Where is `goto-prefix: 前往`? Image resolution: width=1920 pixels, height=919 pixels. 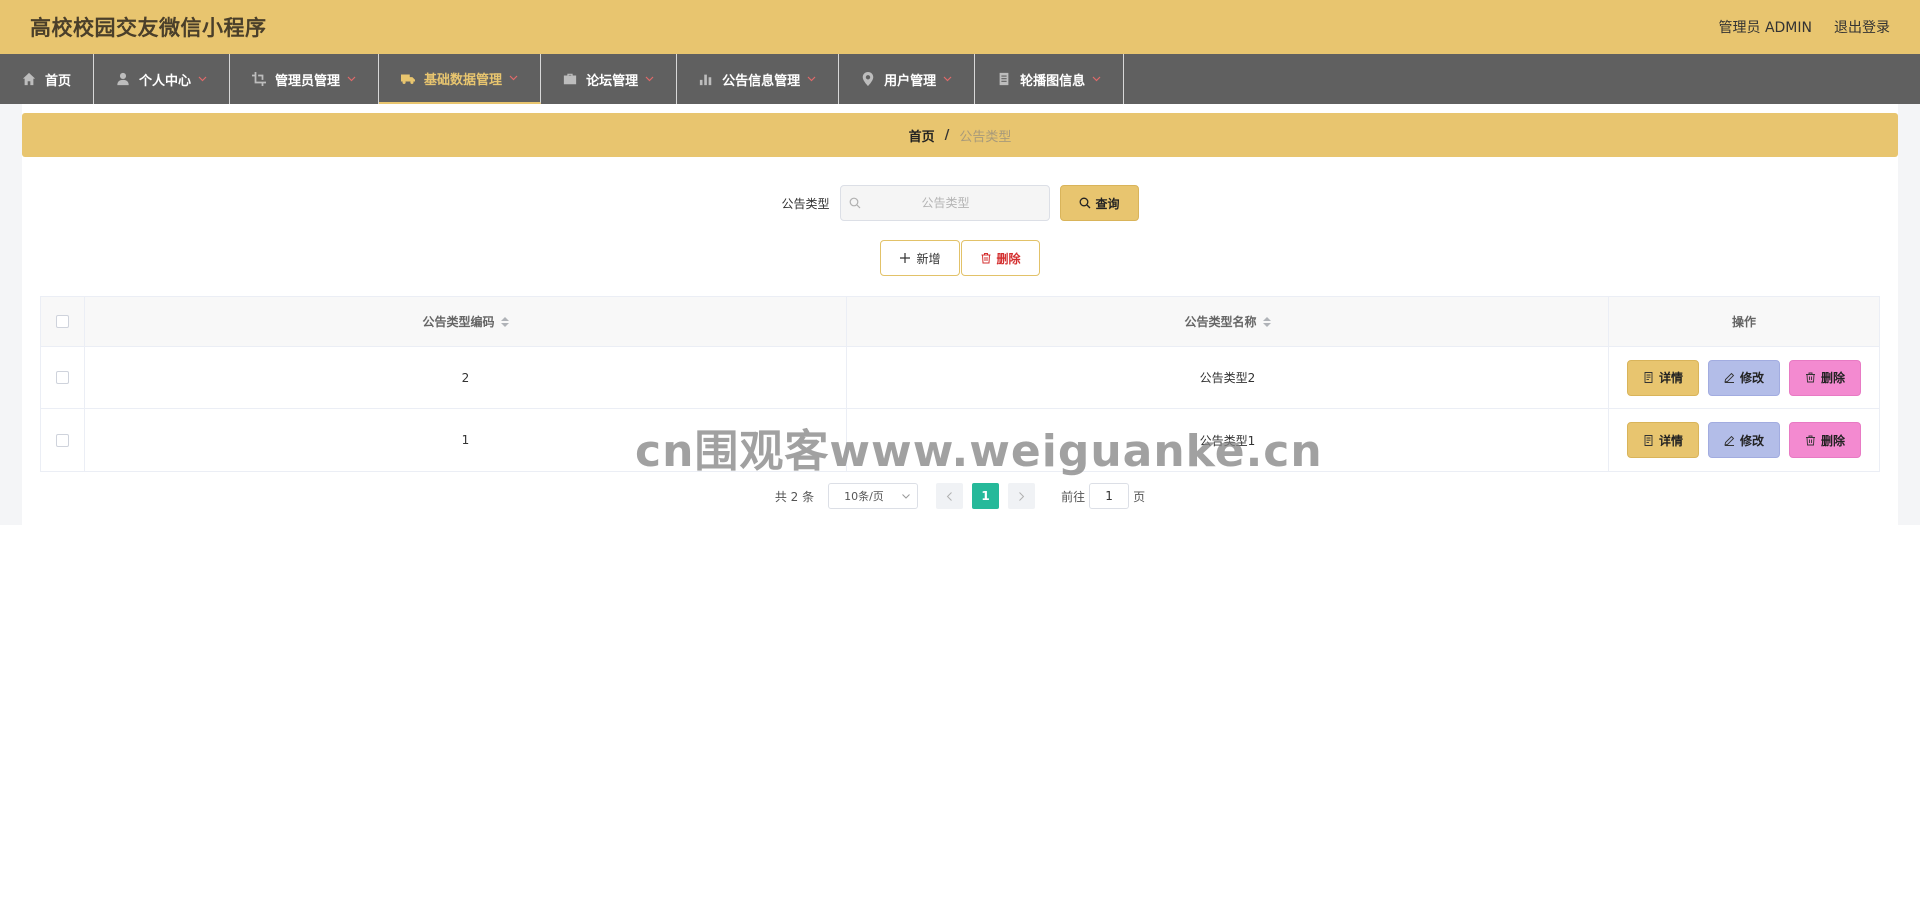
goto-prefix: 前往 is located at coordinates (1073, 496).